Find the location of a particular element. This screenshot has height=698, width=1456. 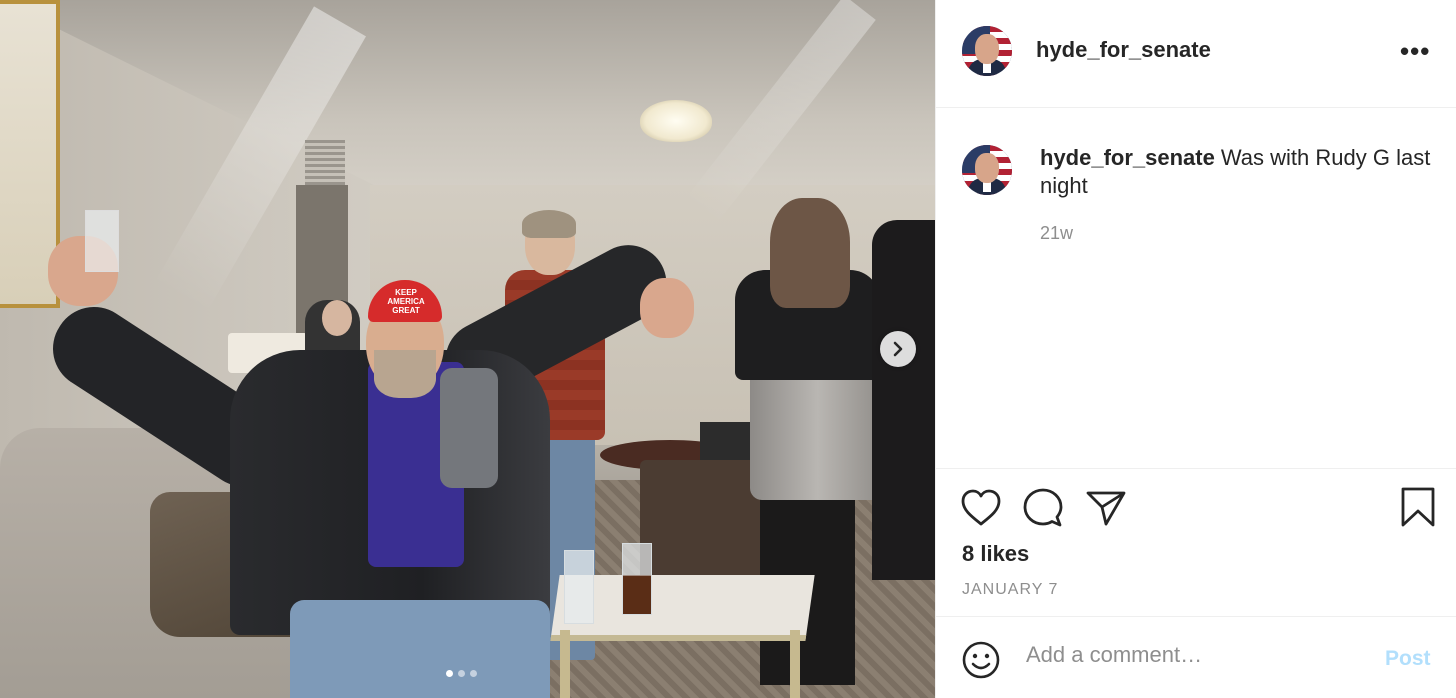

username-link: hyde_for_senate is located at coordinates (1123, 50).